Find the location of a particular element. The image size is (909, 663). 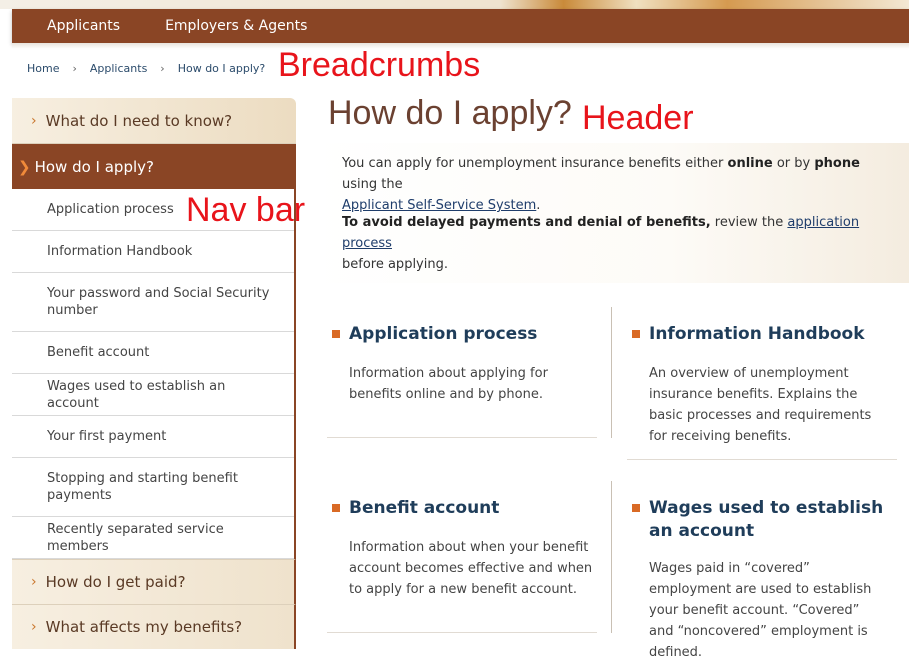

annotation-navbar: Nav bar is located at coordinates (246, 210).